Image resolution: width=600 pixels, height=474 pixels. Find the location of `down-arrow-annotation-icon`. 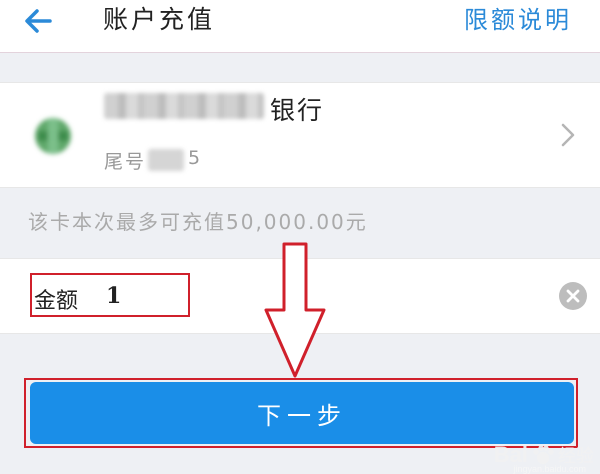

down-arrow-annotation-icon is located at coordinates (295, 310).